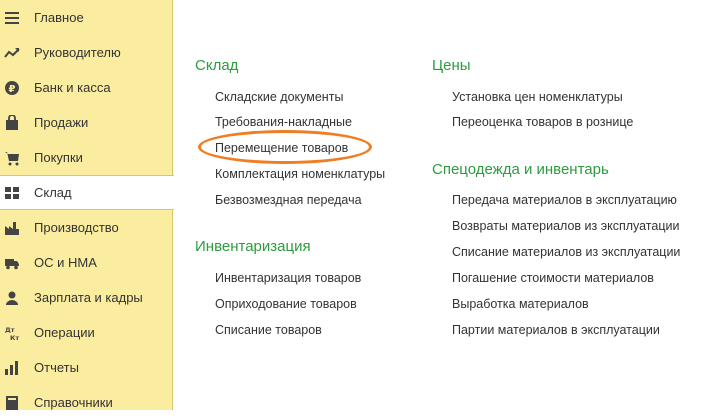 This screenshot has width=725, height=420. What do you see at coordinates (86, 367) in the screenshot?
I see `sidebar-item-reports: Отчеты` at bounding box center [86, 367].